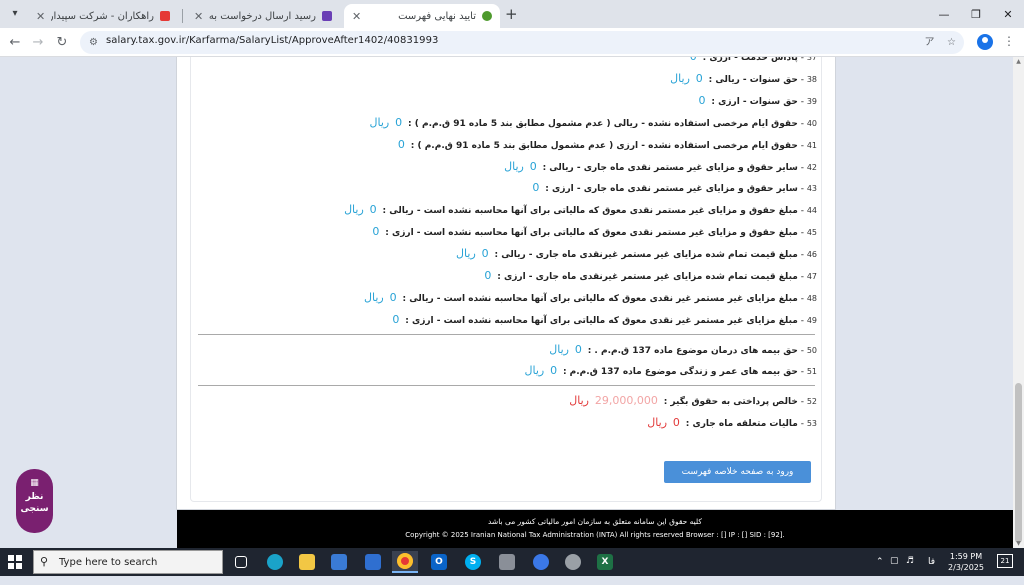 This screenshot has width=1024, height=585. I want to click on page-scrollbar: ▲ ▼, so click(1018, 302).